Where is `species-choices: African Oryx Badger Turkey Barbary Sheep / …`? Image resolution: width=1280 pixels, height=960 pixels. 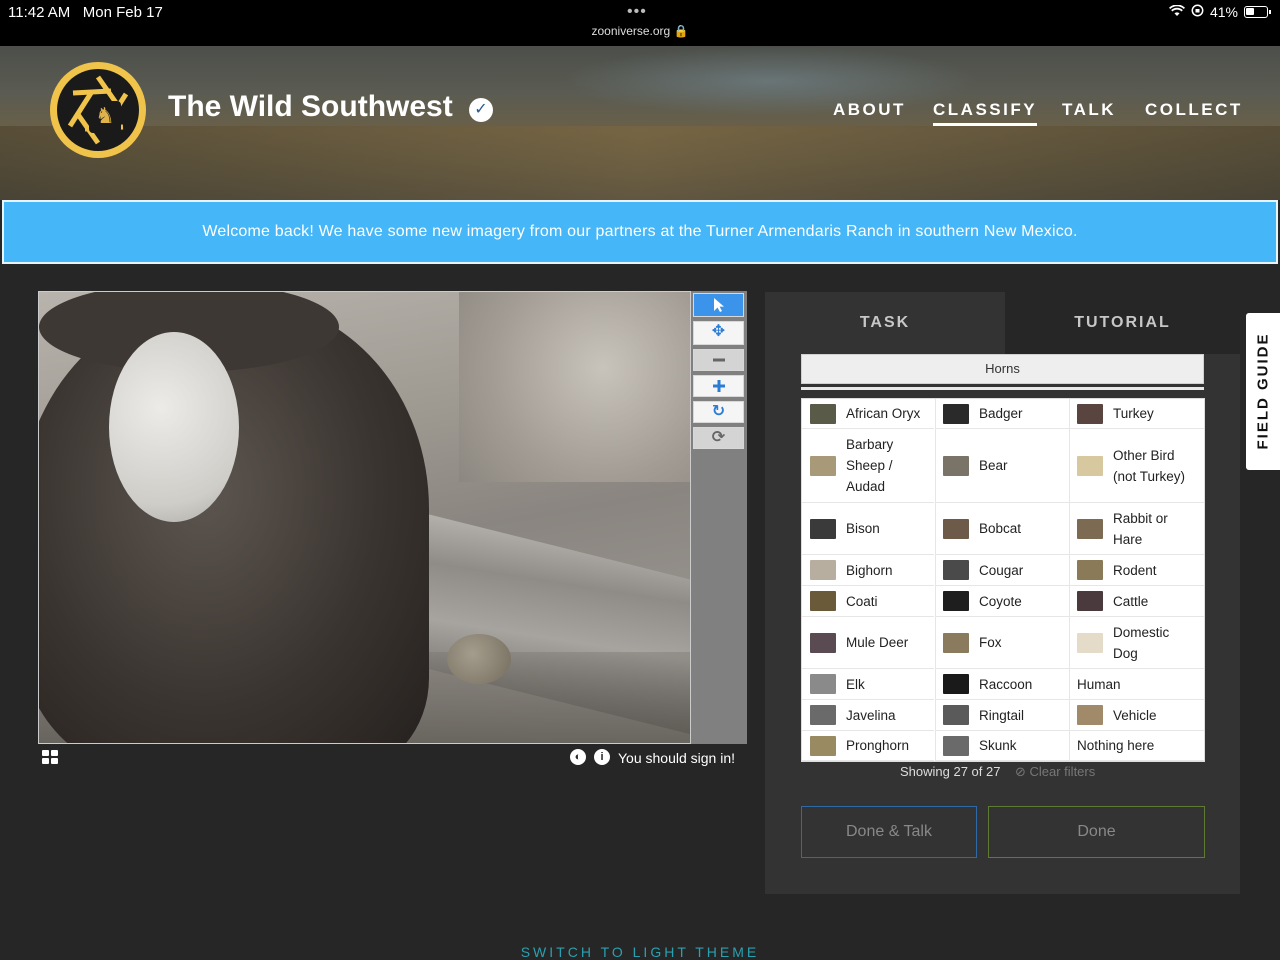
species-choices: African Oryx Badger Turkey Barbary Sheep / … is located at coordinates (1003, 580).